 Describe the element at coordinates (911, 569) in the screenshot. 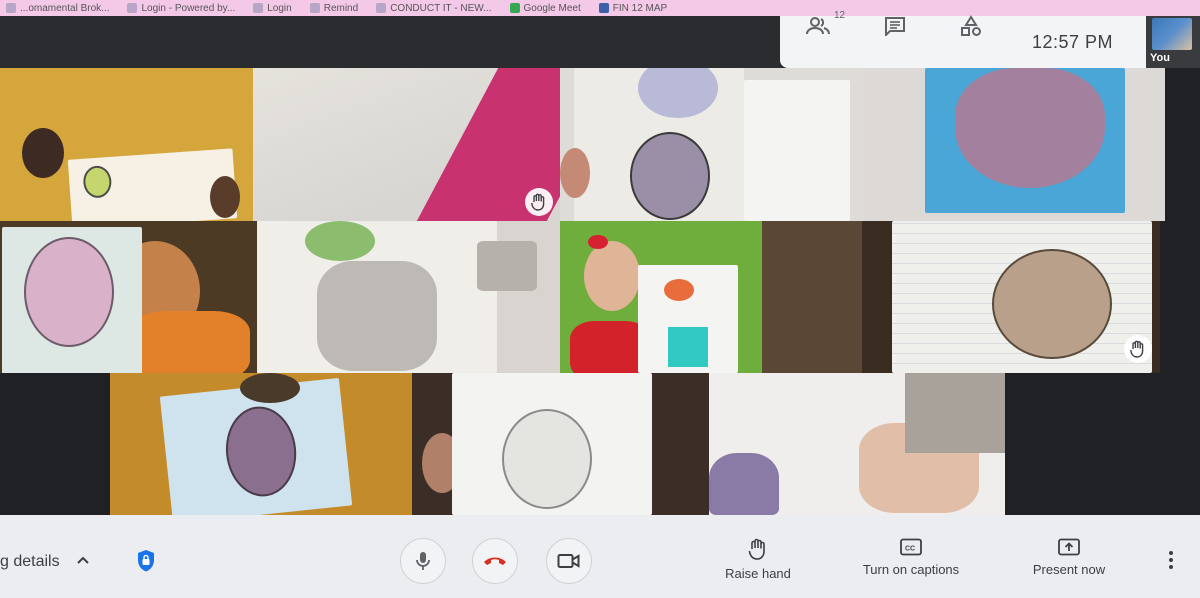

I see `captions-label: Turn on captions` at that location.